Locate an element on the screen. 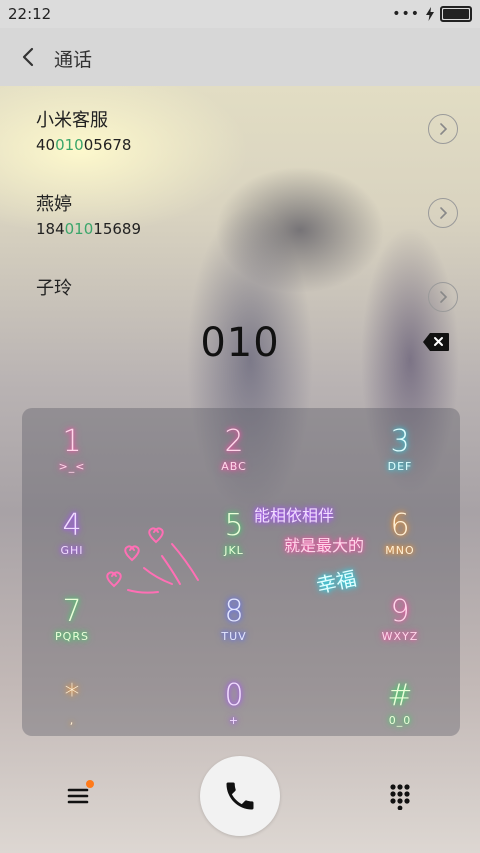  dialpad-toggle-button is located at coordinates (400, 796).